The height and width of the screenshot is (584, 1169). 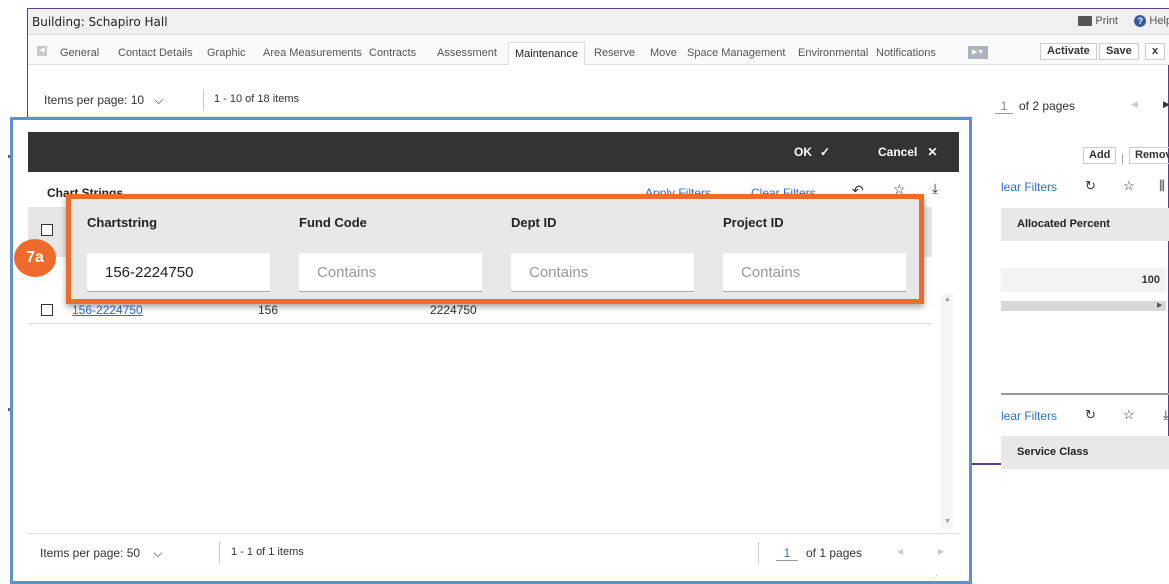 What do you see at coordinates (753, 222) in the screenshot?
I see `column-header-project-id: Project ID` at bounding box center [753, 222].